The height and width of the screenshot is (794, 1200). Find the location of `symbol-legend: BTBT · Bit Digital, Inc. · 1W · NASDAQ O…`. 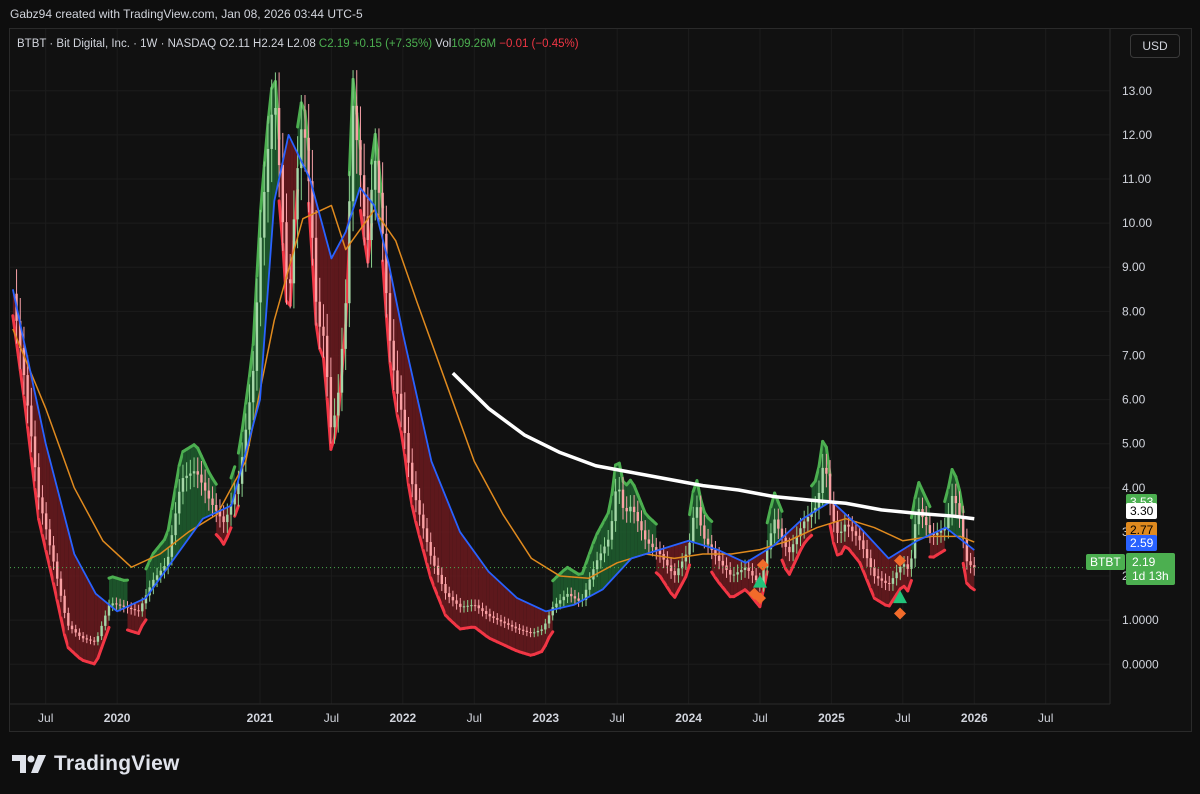

symbol-legend: BTBT · Bit Digital, Inc. · 1W · NASDAQ O… is located at coordinates (298, 44).